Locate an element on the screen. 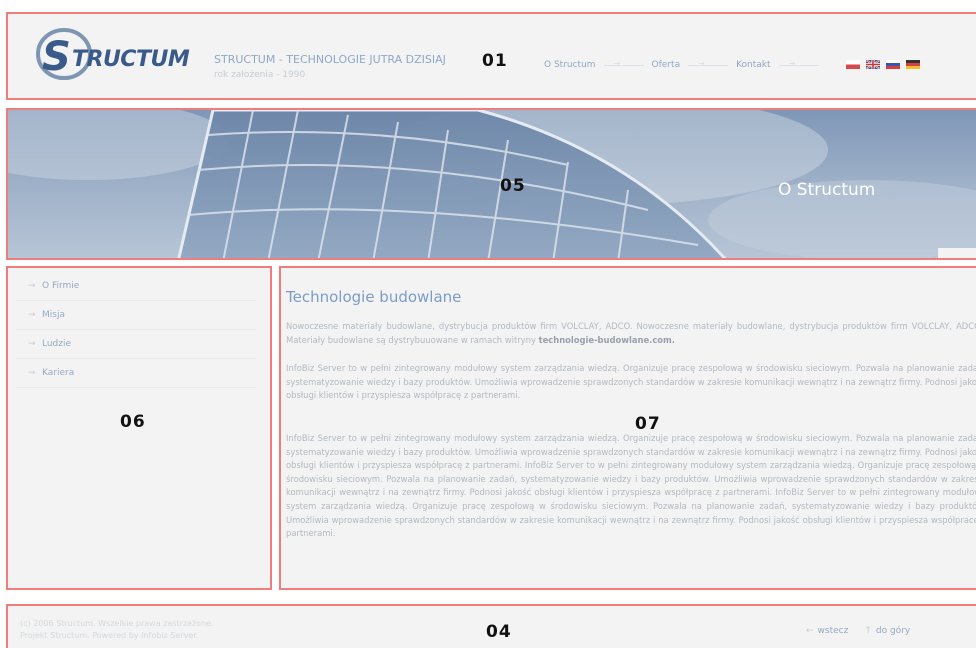  sidebar-item-kariera: → Kariera is located at coordinates (136, 373).